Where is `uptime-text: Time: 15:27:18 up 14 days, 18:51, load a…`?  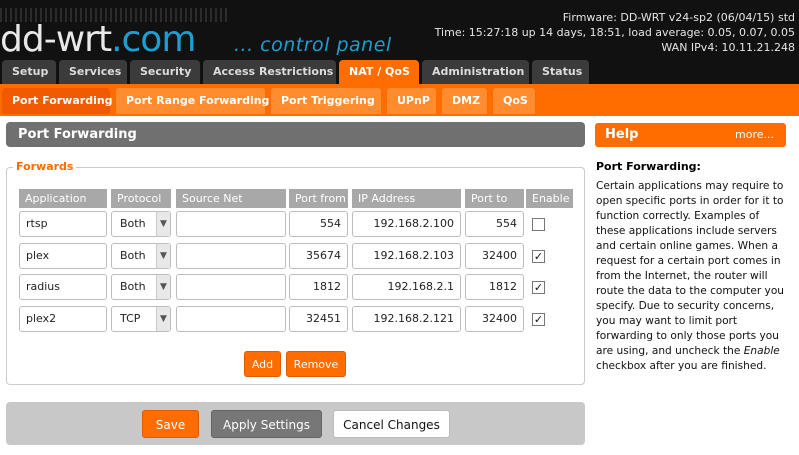 uptime-text: Time: 15:27:18 up 14 days, 18:51, load a… is located at coordinates (614, 32).